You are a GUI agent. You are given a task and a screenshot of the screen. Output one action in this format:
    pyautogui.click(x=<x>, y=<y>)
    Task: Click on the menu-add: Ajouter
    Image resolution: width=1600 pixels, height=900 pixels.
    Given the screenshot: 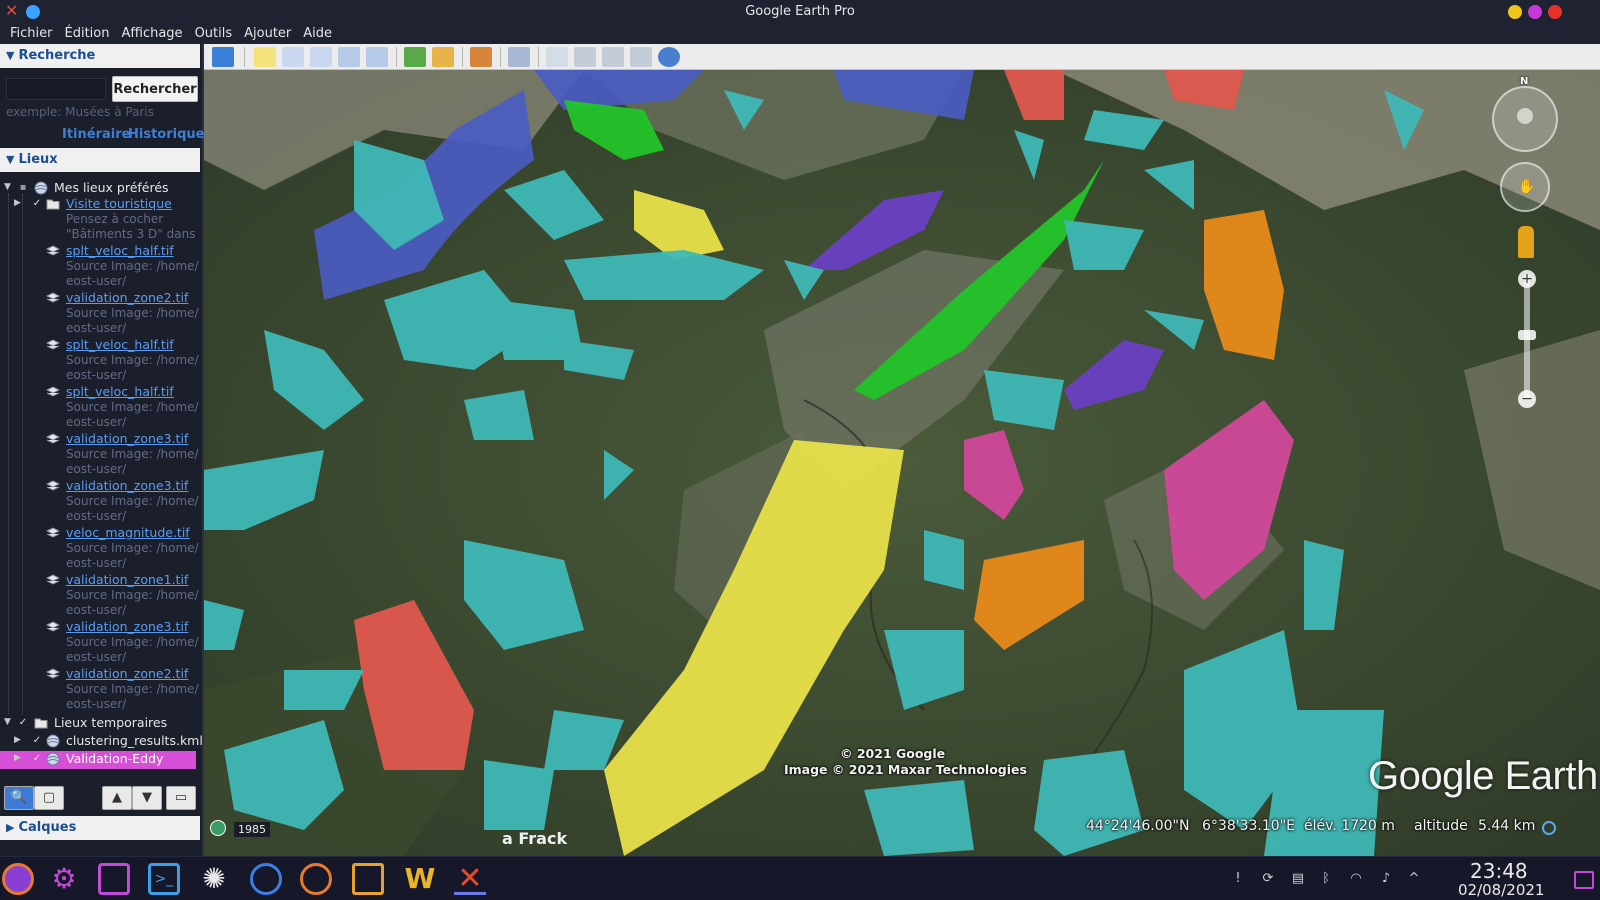 What is the action you would take?
    pyautogui.click(x=267, y=34)
    